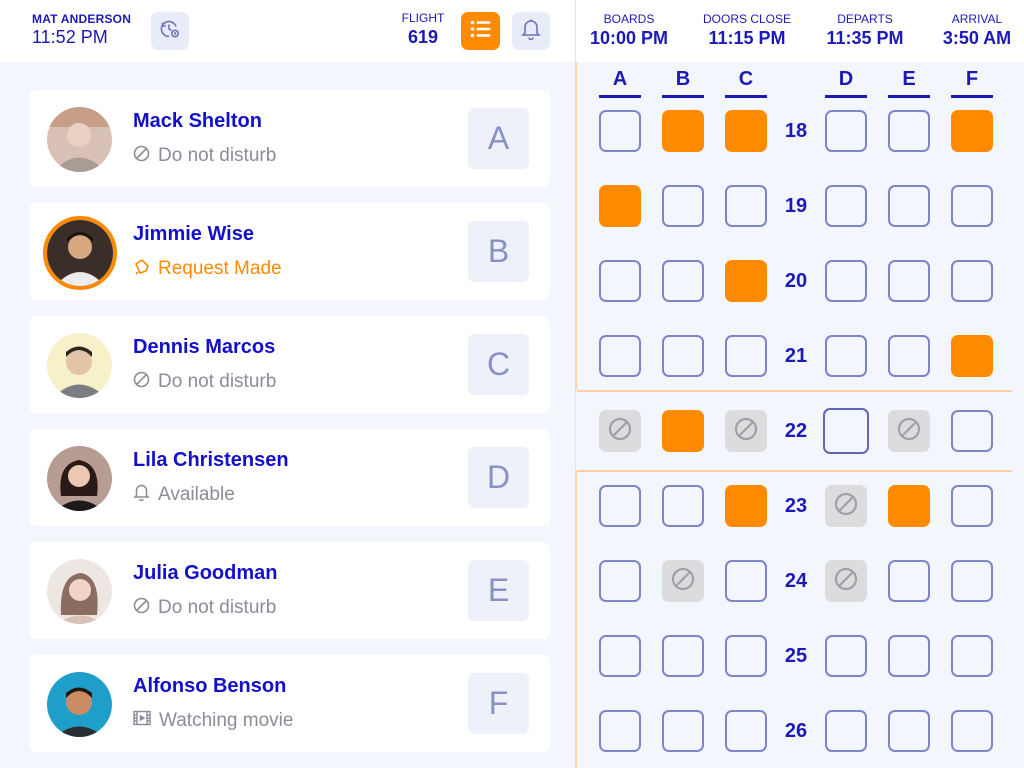 This screenshot has width=1024, height=768. Describe the element at coordinates (498, 477) in the screenshot. I see `seat-letter-badge: D` at that location.